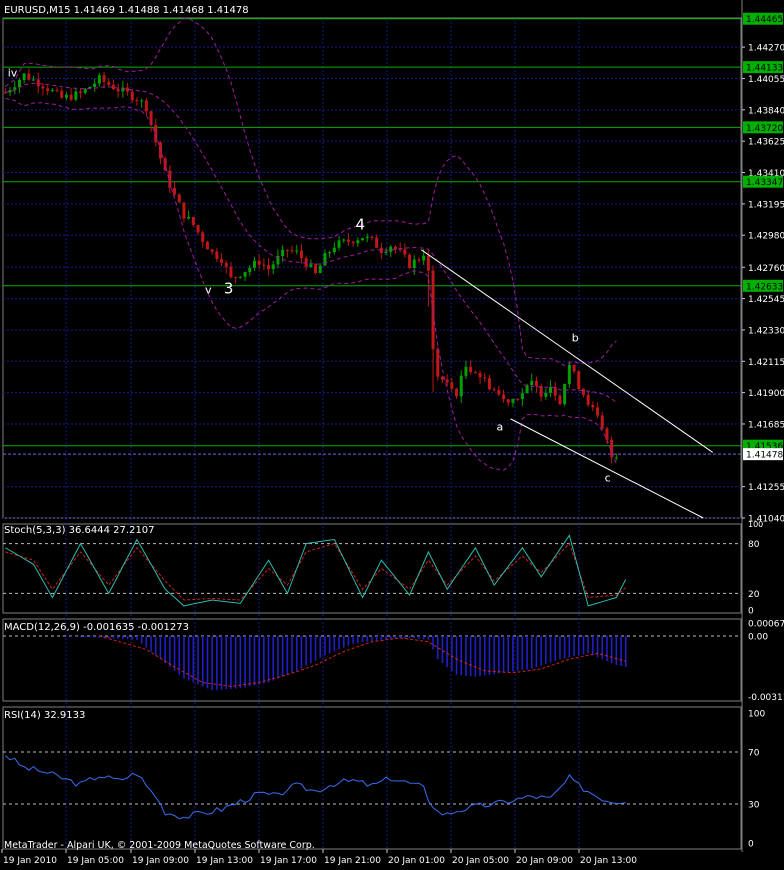 The width and height of the screenshot is (784, 870). I want to click on wave-label-iv: iv, so click(13, 72).